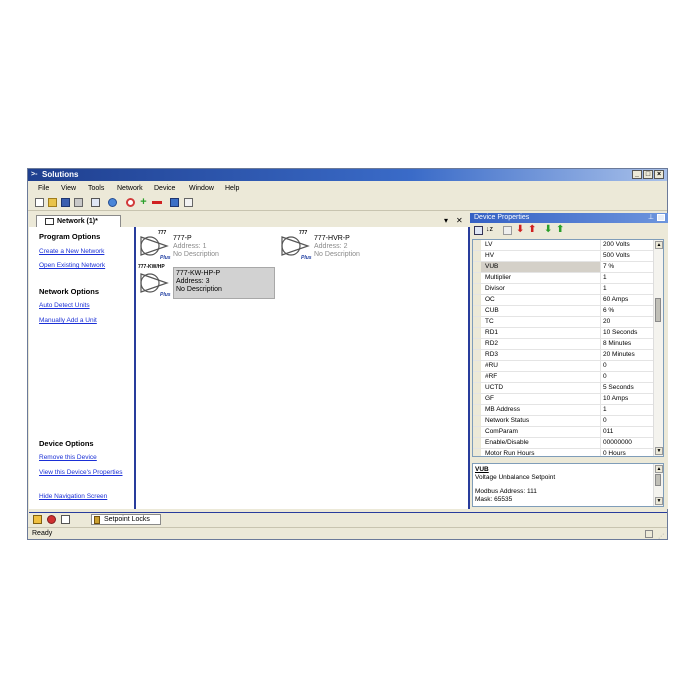  What do you see at coordinates (490, 230) in the screenshot?
I see `sort-alpha-icon: ↓z` at bounding box center [490, 230].